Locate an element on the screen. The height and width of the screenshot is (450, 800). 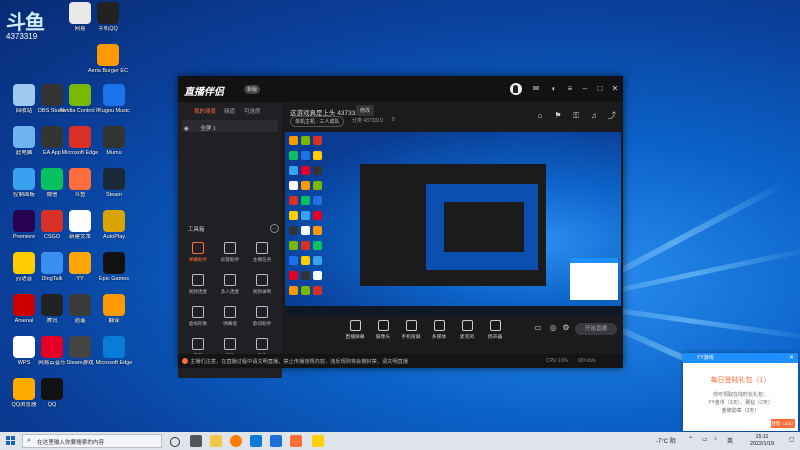
desktop-icon: 翻译 is located at coordinates (114, 309).